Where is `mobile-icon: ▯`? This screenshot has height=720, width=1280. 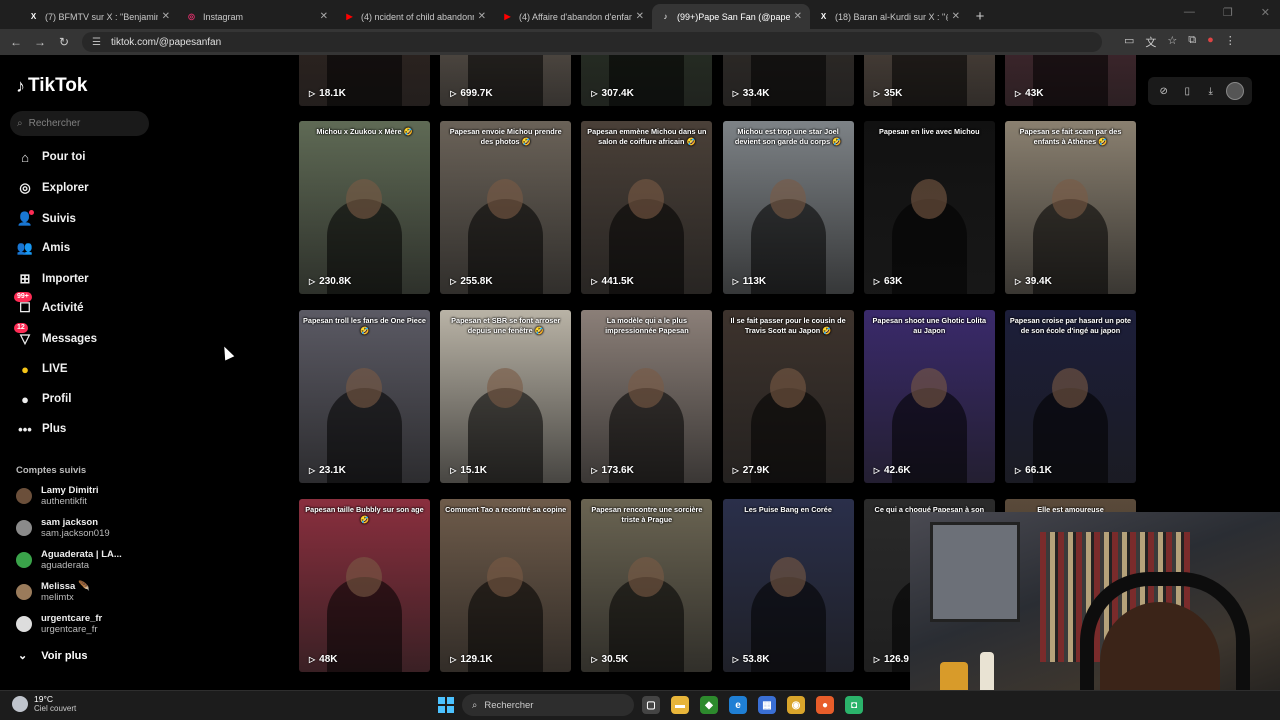
mobile-icon: ▯ is located at coordinates (1187, 91).